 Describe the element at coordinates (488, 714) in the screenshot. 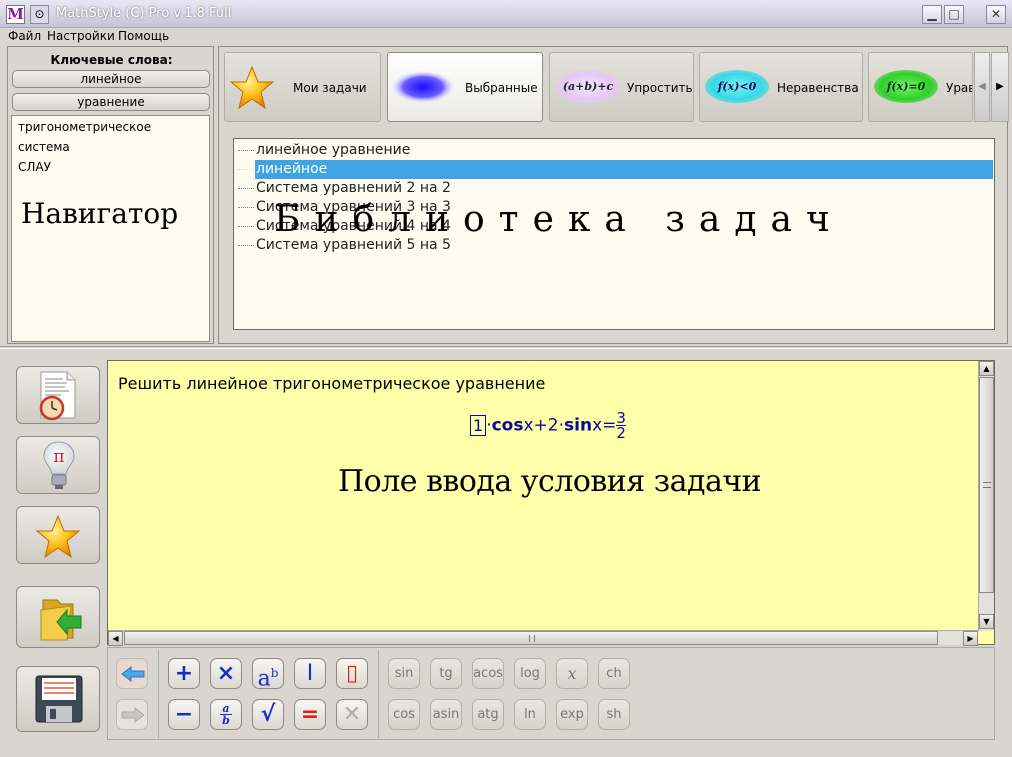

I see `atg-button: atg` at that location.